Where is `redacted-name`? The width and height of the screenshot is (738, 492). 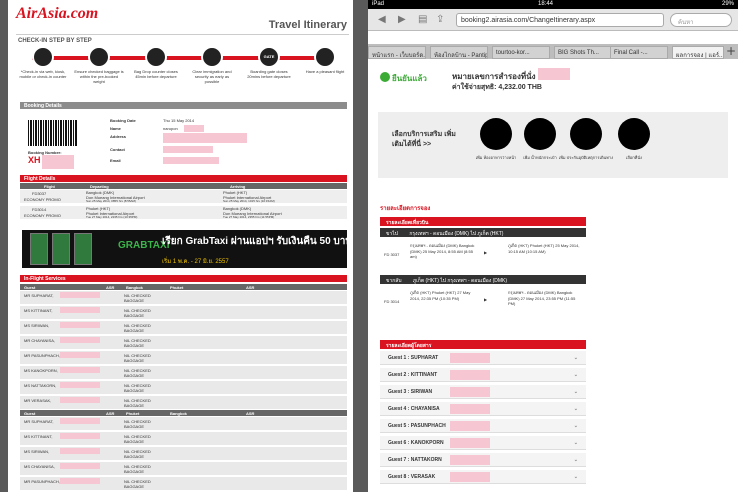 redacted-name is located at coordinates (194, 128).